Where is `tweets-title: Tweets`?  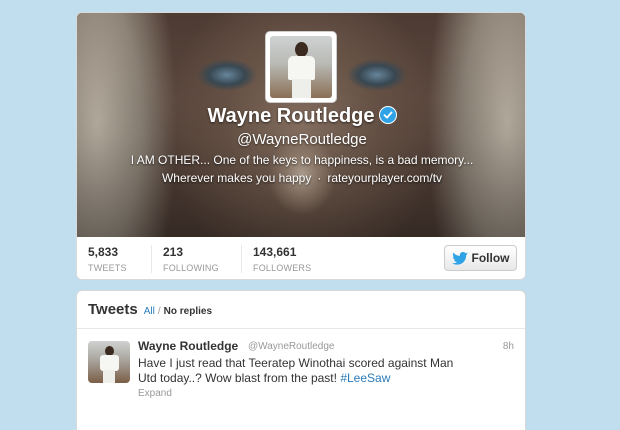
tweets-title: Tweets is located at coordinates (113, 309).